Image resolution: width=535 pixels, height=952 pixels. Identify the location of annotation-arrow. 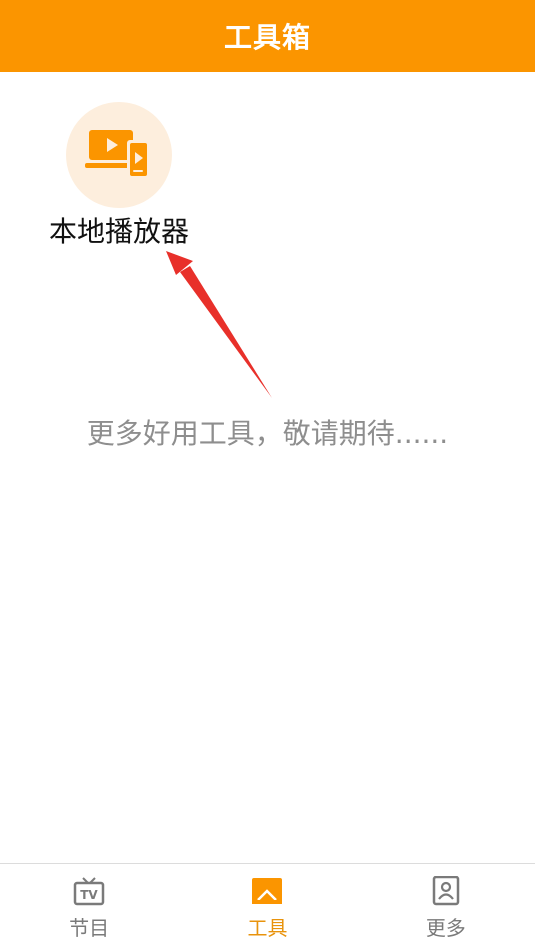
(219, 324).